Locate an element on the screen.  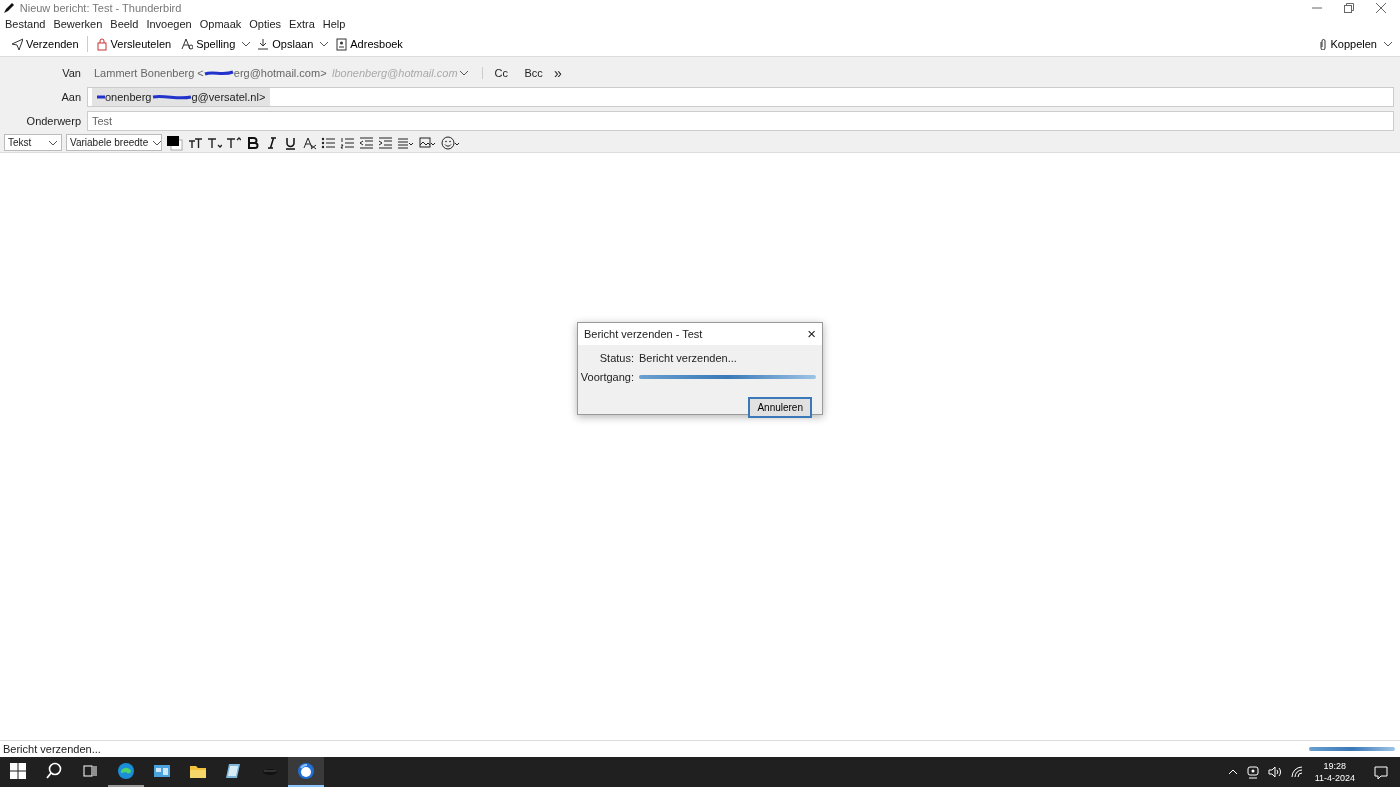
menu-item: Opmaak is located at coordinates (220, 24).